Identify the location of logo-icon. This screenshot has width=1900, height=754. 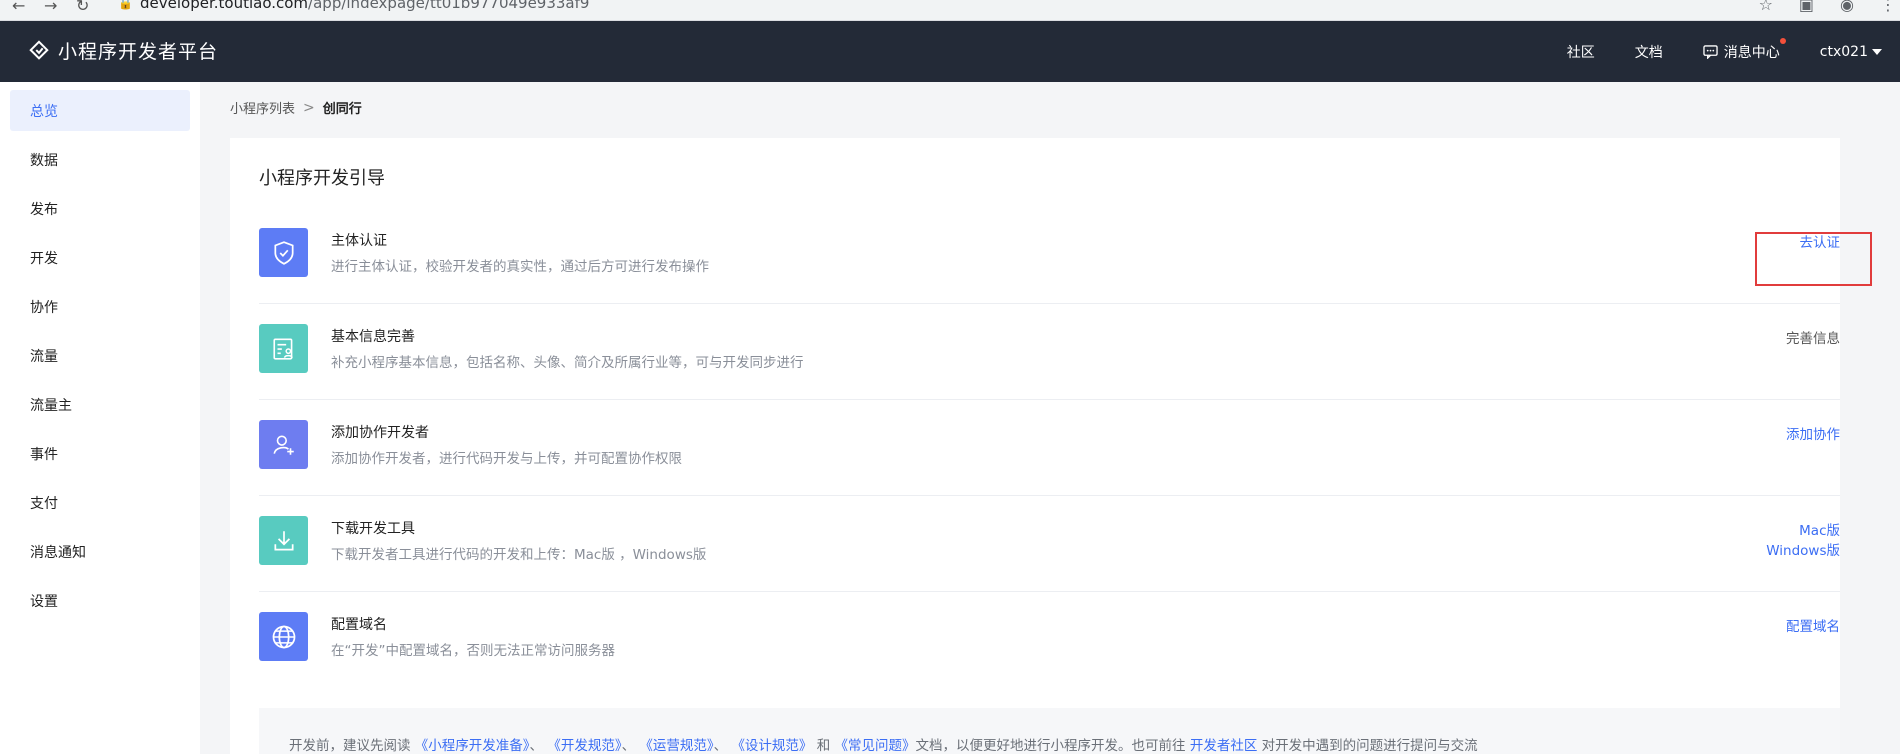
(39, 49).